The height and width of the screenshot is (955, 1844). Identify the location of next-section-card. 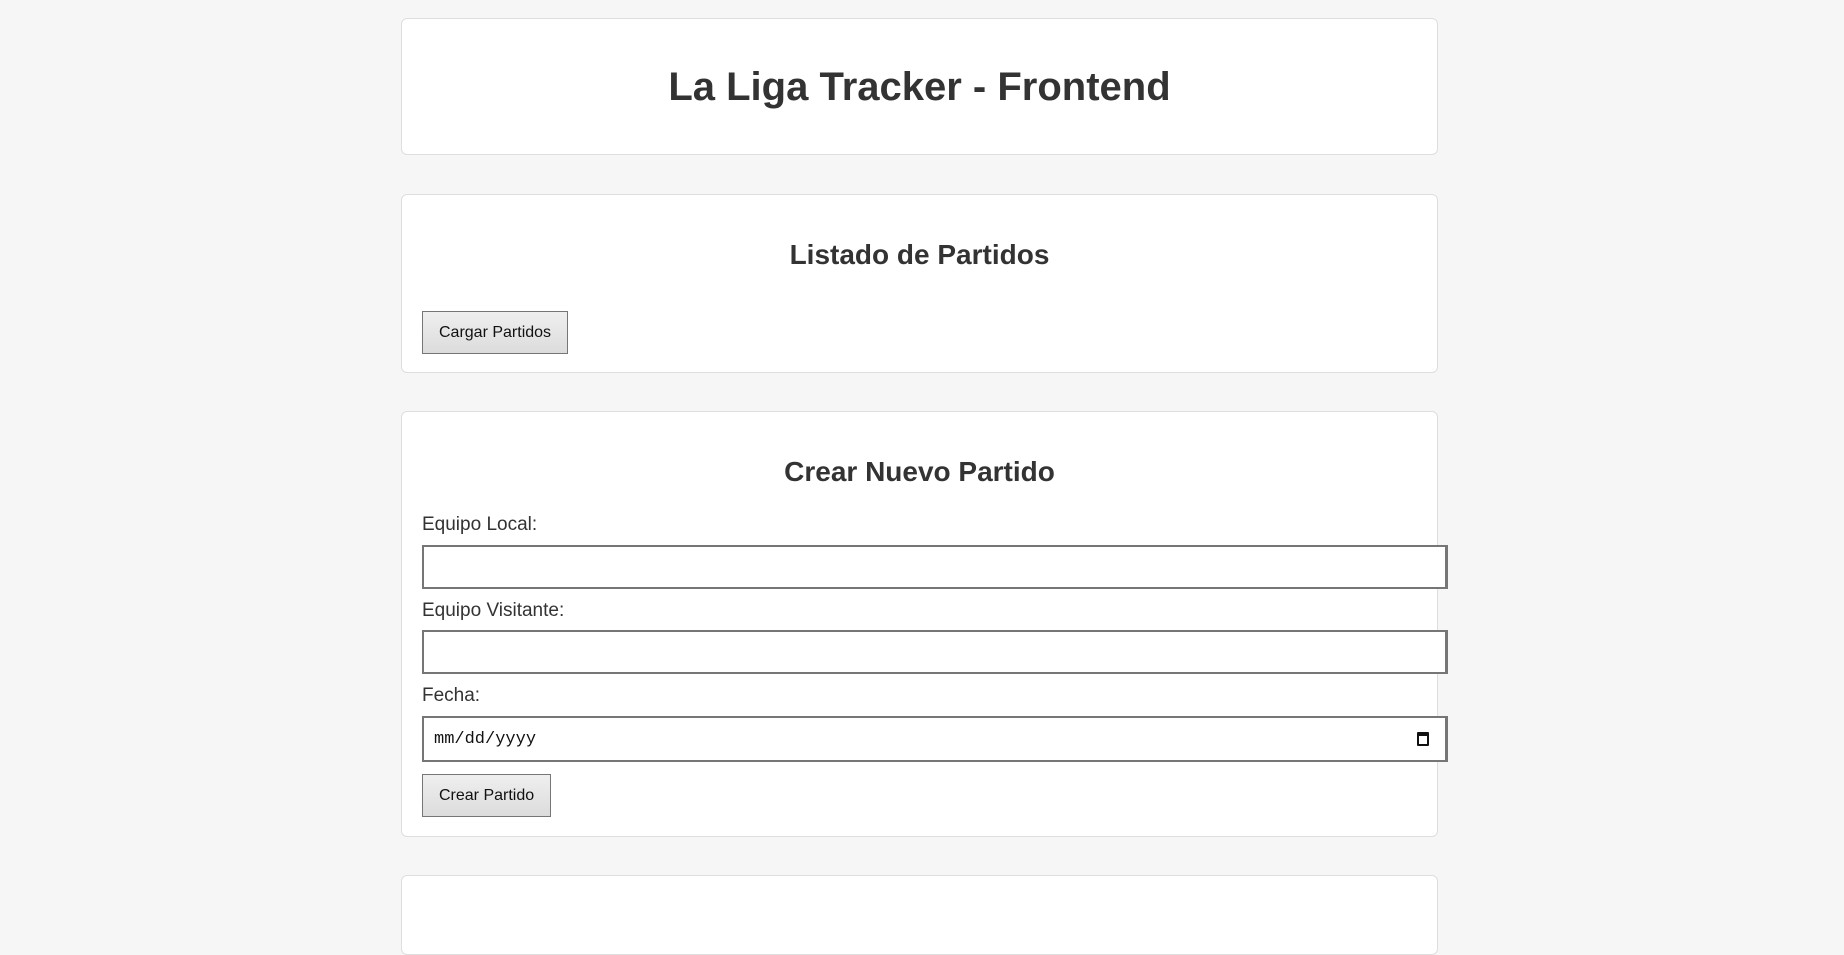
(919, 915).